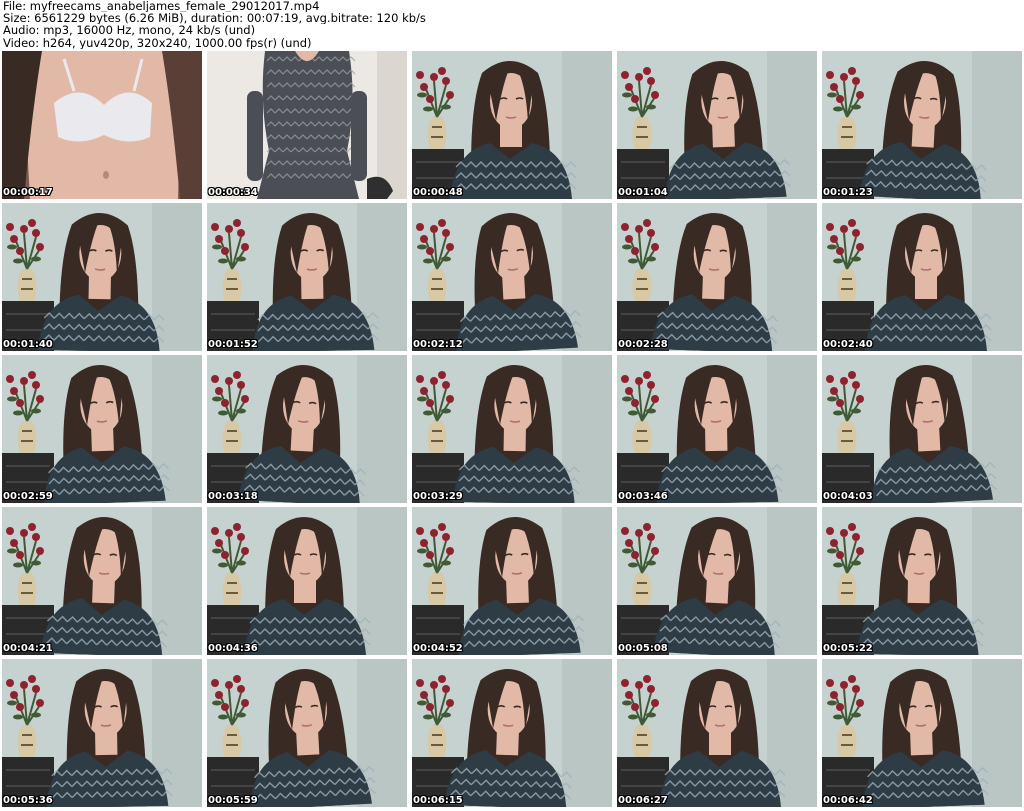  I want to click on thumbnail-timestamp: 00:01:40, so click(28, 344).